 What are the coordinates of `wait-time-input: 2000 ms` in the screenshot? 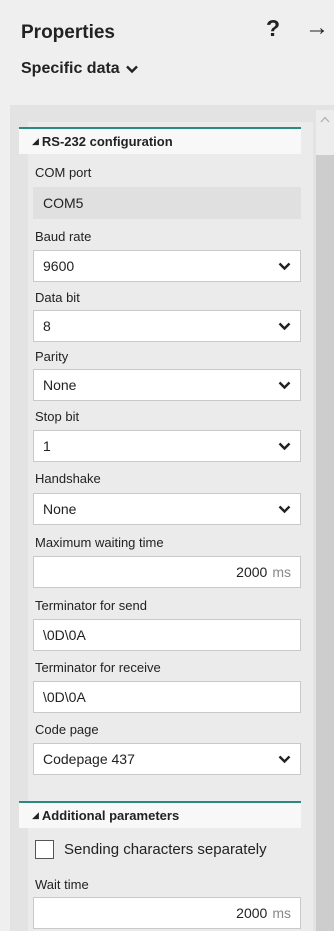 It's located at (167, 913).